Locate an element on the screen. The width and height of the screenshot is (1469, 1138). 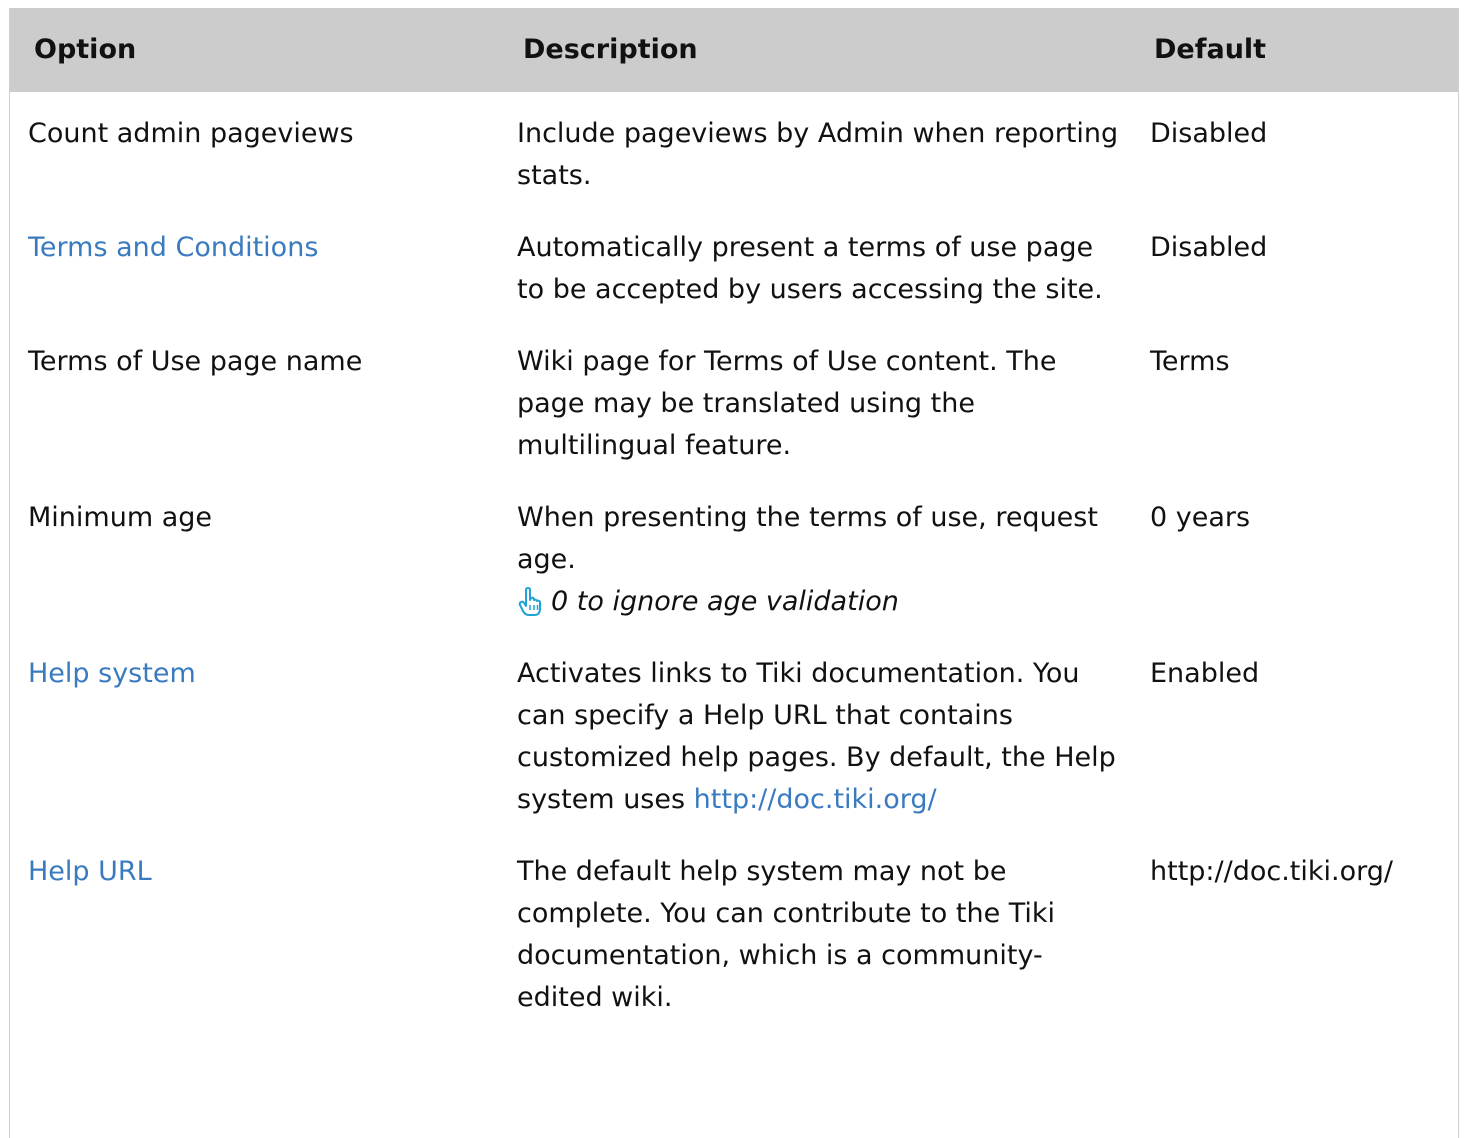
option-tip: 0 to ignore age validation is located at coordinates (819, 602).